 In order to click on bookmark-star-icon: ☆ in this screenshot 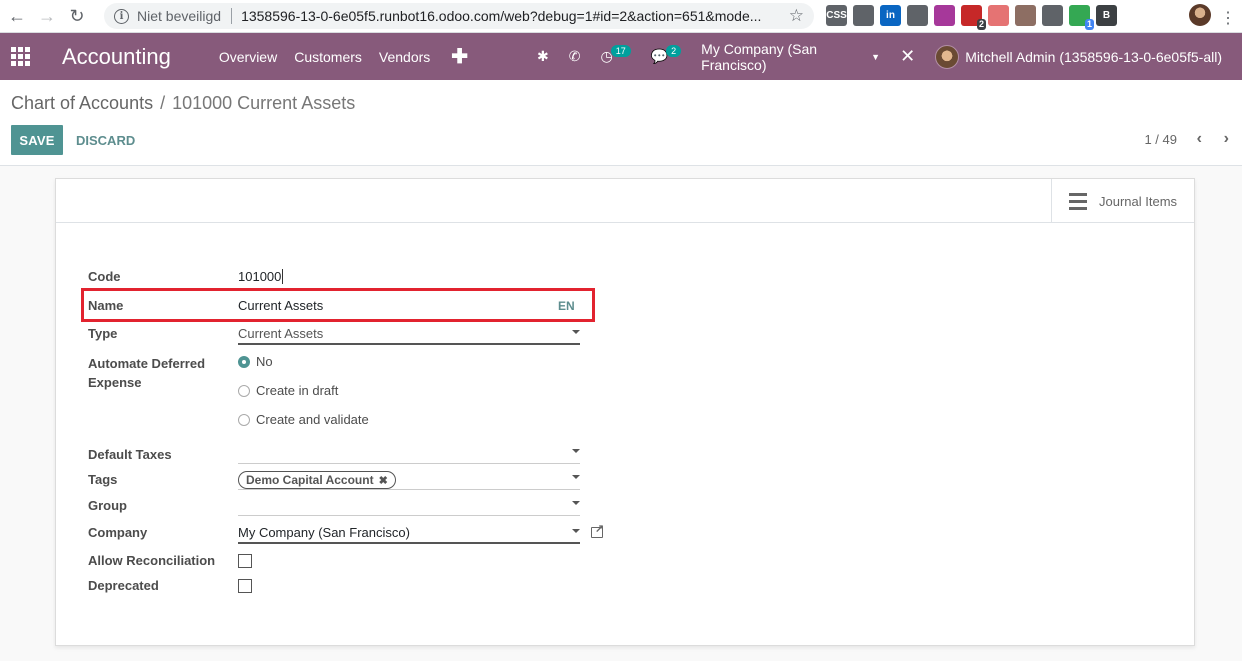, I will do `click(796, 16)`.